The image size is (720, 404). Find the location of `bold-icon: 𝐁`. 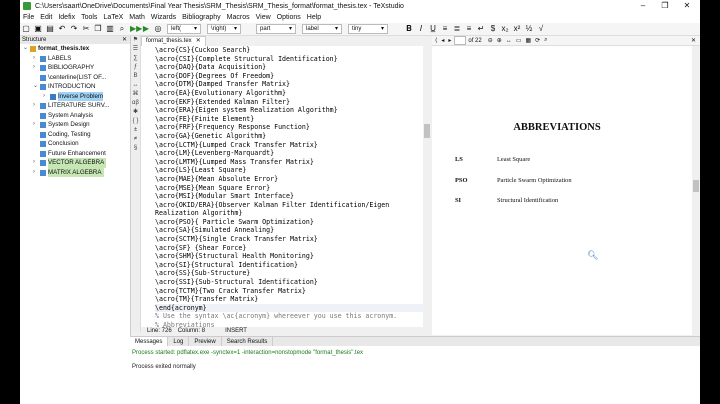

bold-icon: 𝐁 is located at coordinates (409, 29).